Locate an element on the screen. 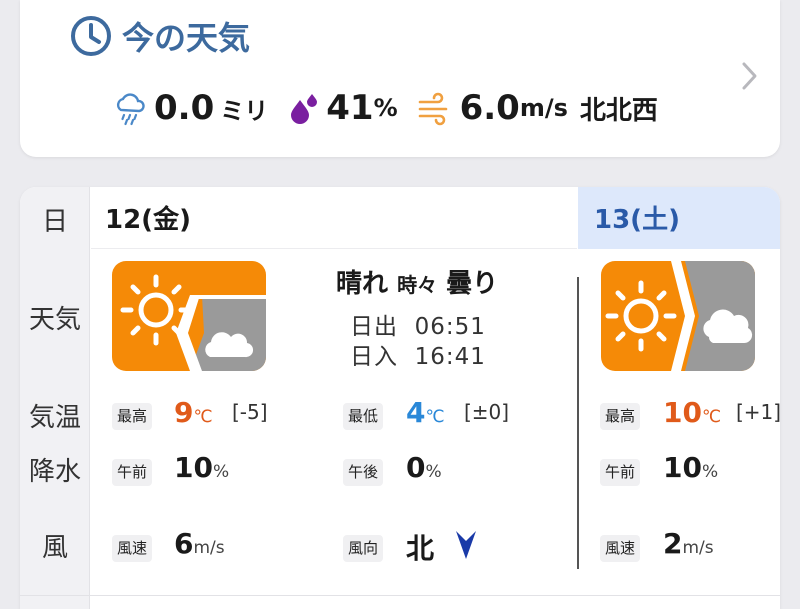 The width and height of the screenshot is (800, 609). max-temp-diff: [-5] is located at coordinates (250, 412).